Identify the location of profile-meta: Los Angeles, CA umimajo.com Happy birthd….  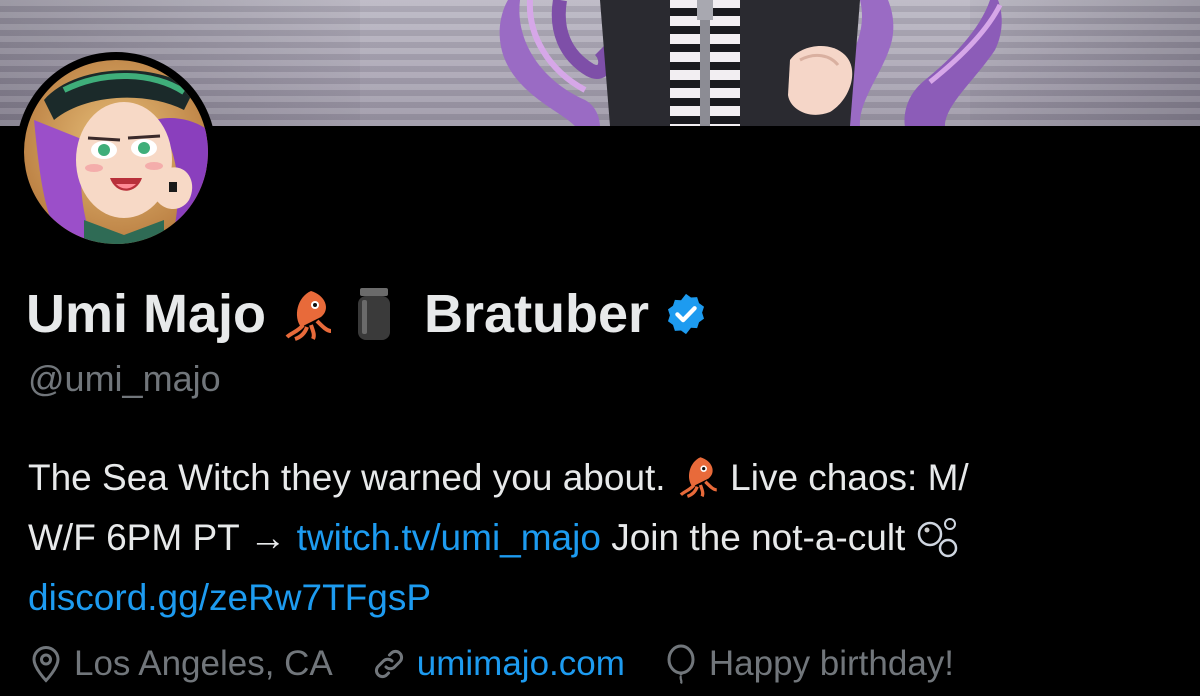
(491, 664).